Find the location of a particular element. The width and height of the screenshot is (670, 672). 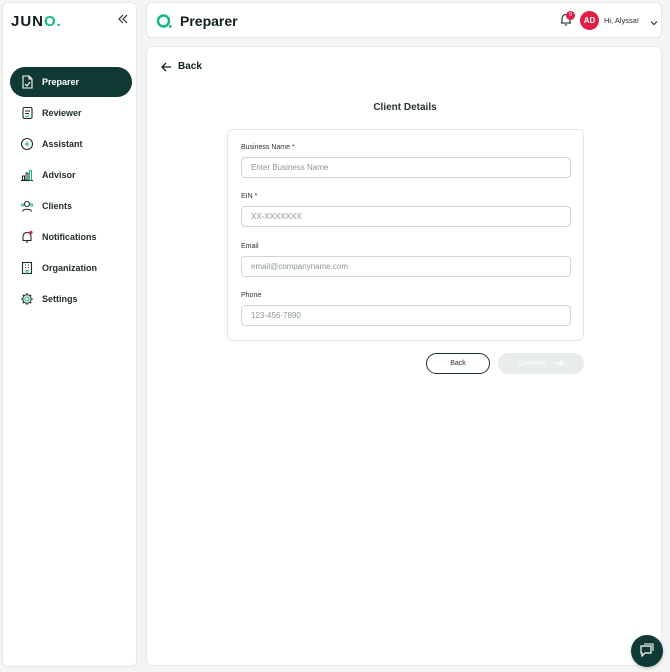

sidebar-item-label: Notifications is located at coordinates (69, 237).